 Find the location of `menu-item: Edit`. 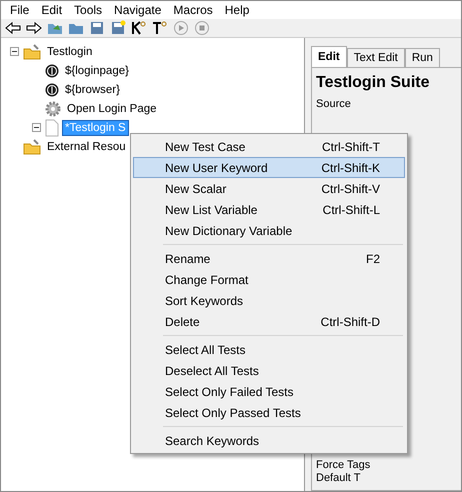

menu-item: Edit is located at coordinates (52, 9).